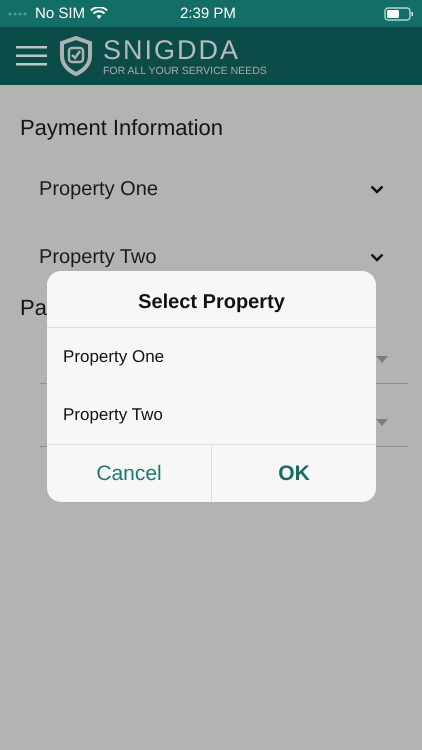 This screenshot has height=750, width=422. What do you see at coordinates (208, 13) in the screenshot?
I see `clock-text: 2:39 PM` at bounding box center [208, 13].